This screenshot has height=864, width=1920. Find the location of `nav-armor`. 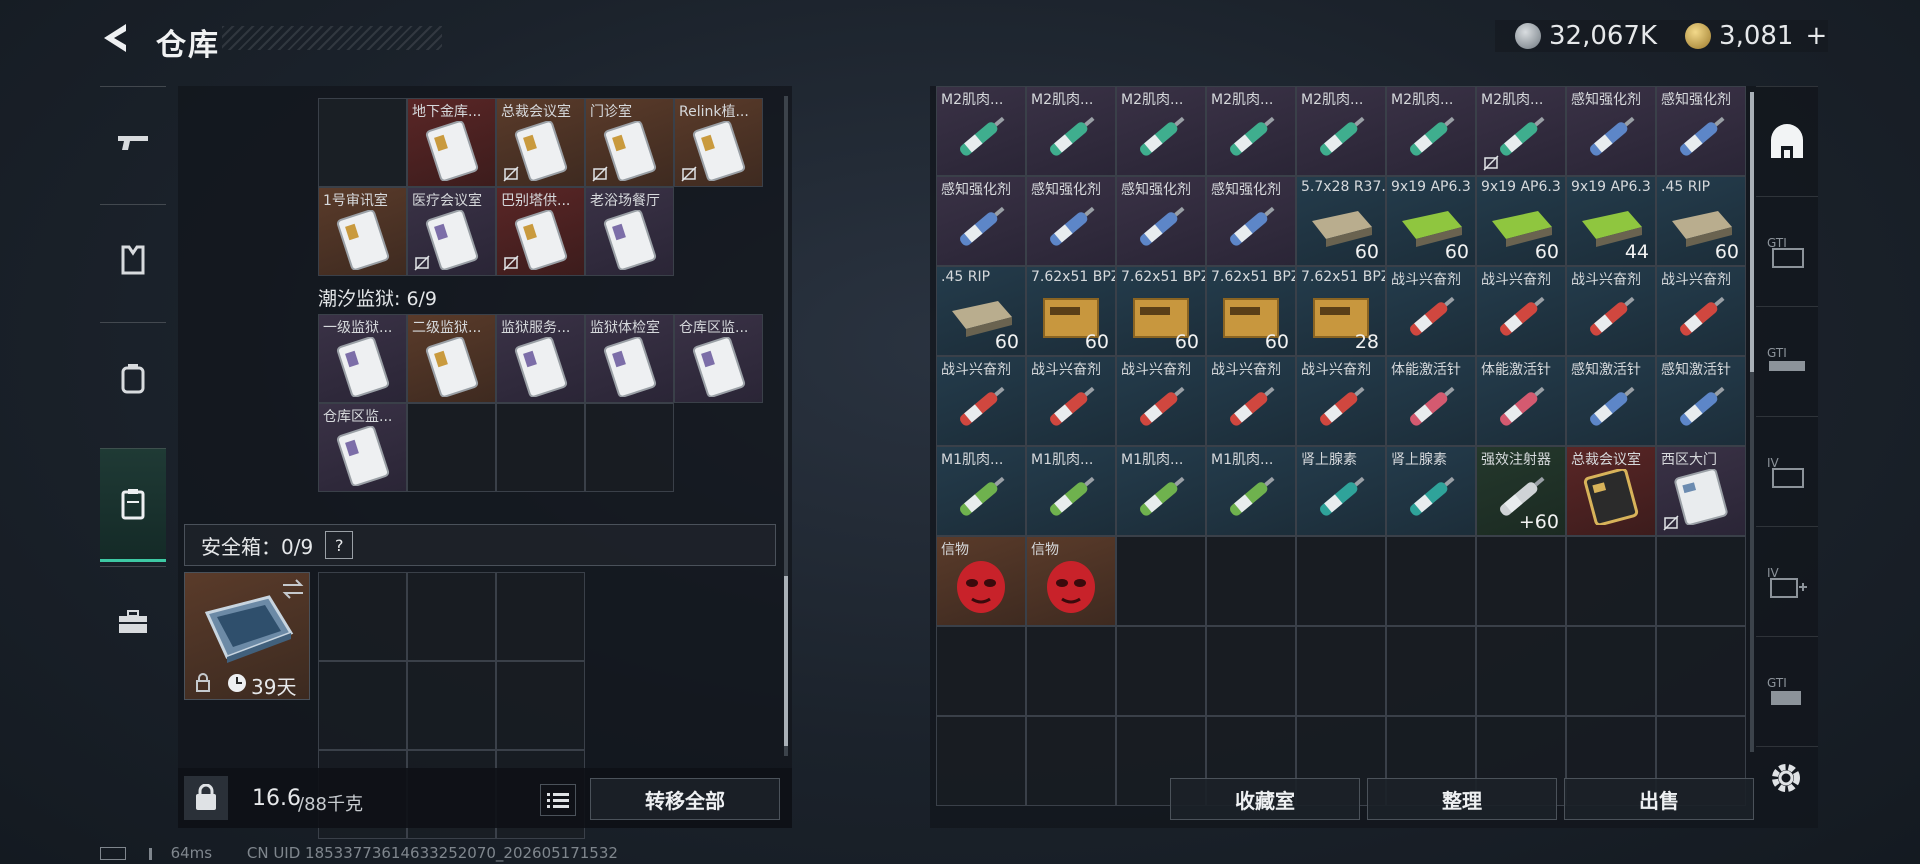

nav-armor is located at coordinates (133, 259).